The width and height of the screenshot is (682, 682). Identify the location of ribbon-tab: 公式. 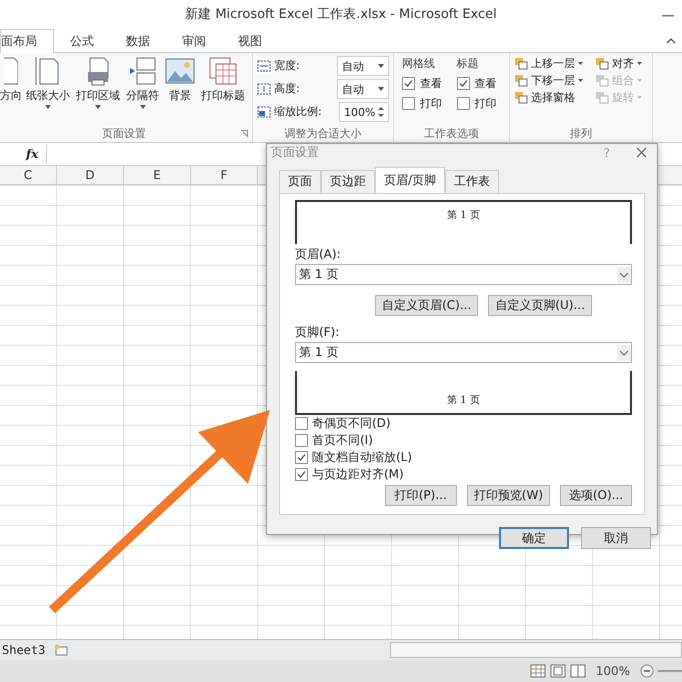
(82, 41).